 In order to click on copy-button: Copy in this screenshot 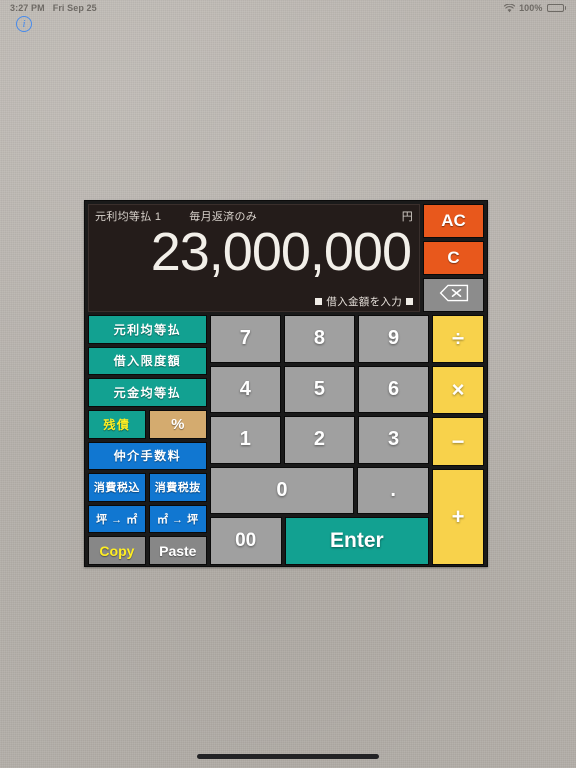, I will do `click(117, 550)`.